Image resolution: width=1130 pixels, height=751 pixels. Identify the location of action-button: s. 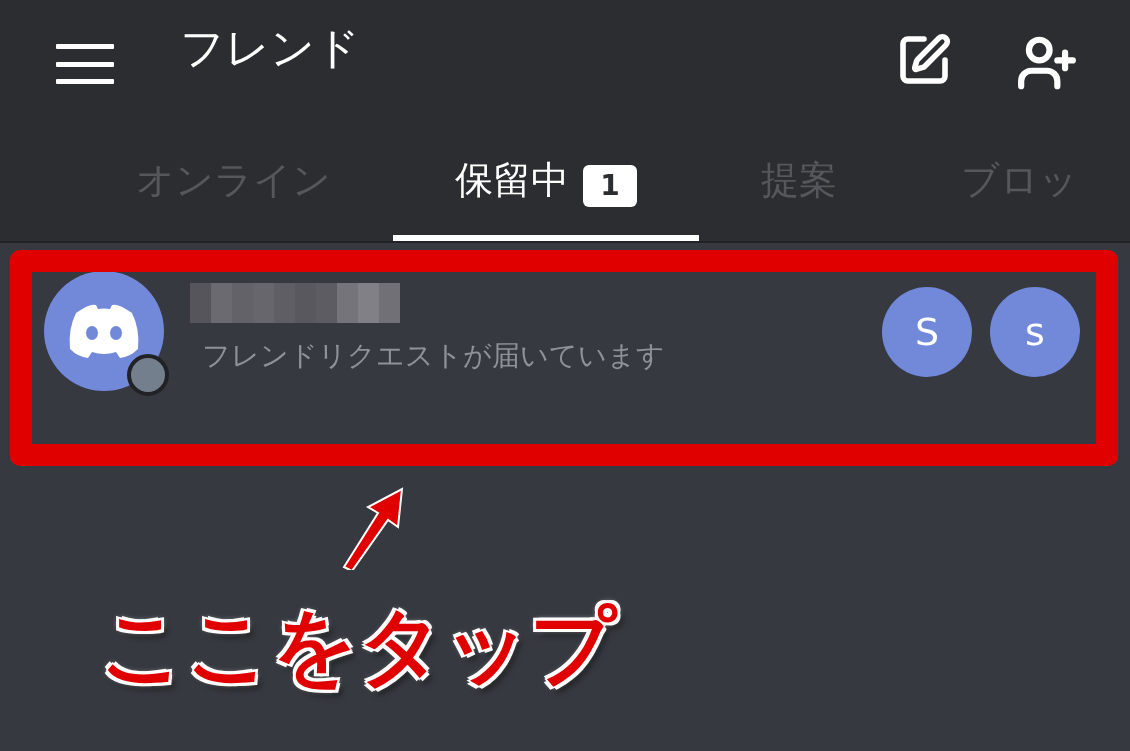
(1035, 332).